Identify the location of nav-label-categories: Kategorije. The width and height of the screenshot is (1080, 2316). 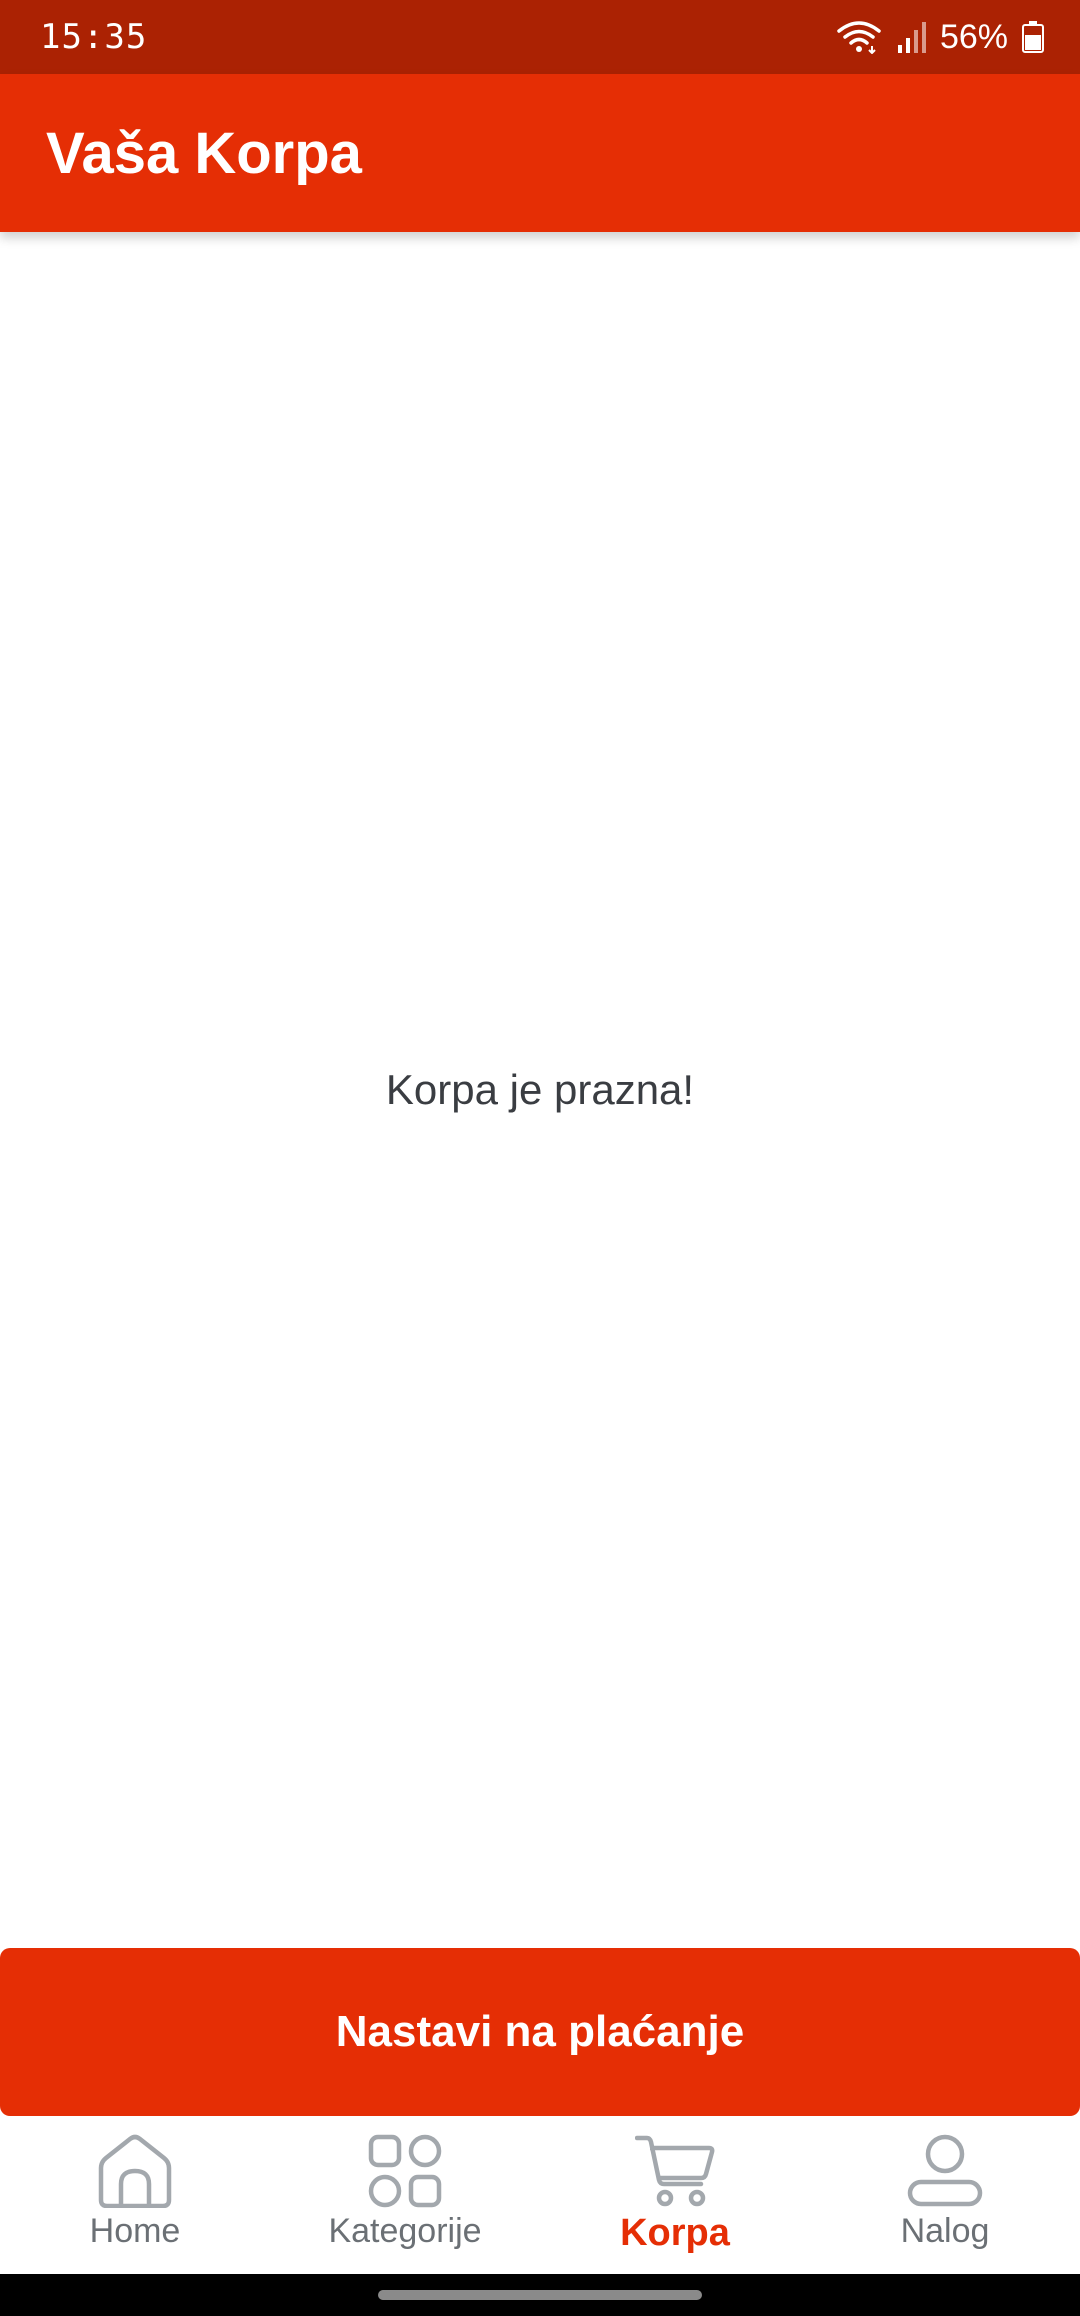
(405, 2231).